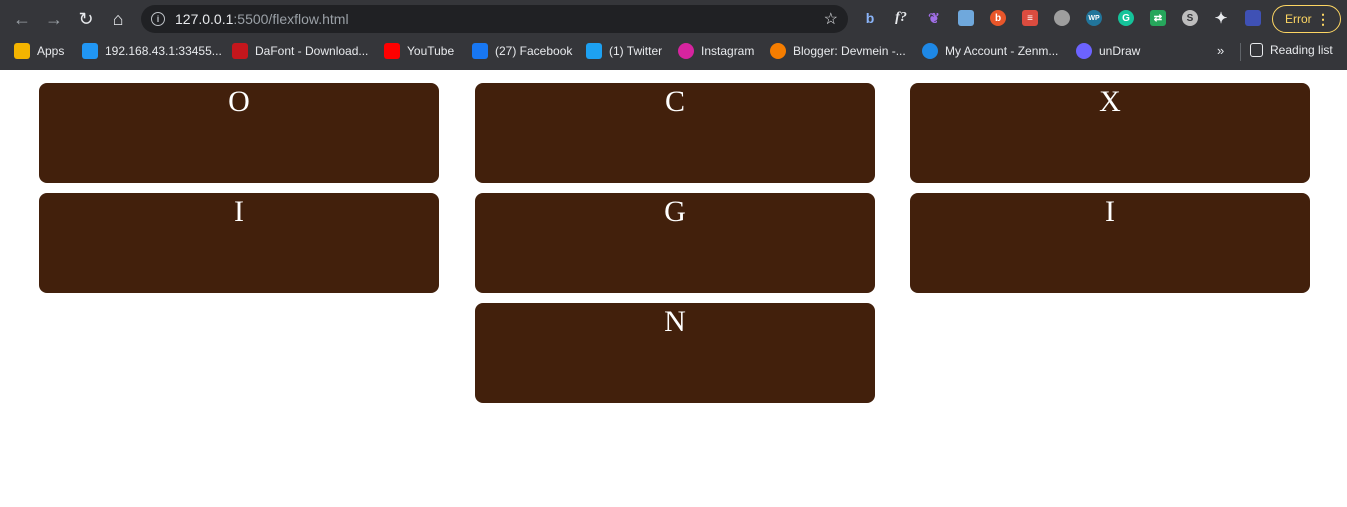 Image resolution: width=1347 pixels, height=507 pixels. Describe the element at coordinates (1298, 19) in the screenshot. I see `error-label: Error` at that location.